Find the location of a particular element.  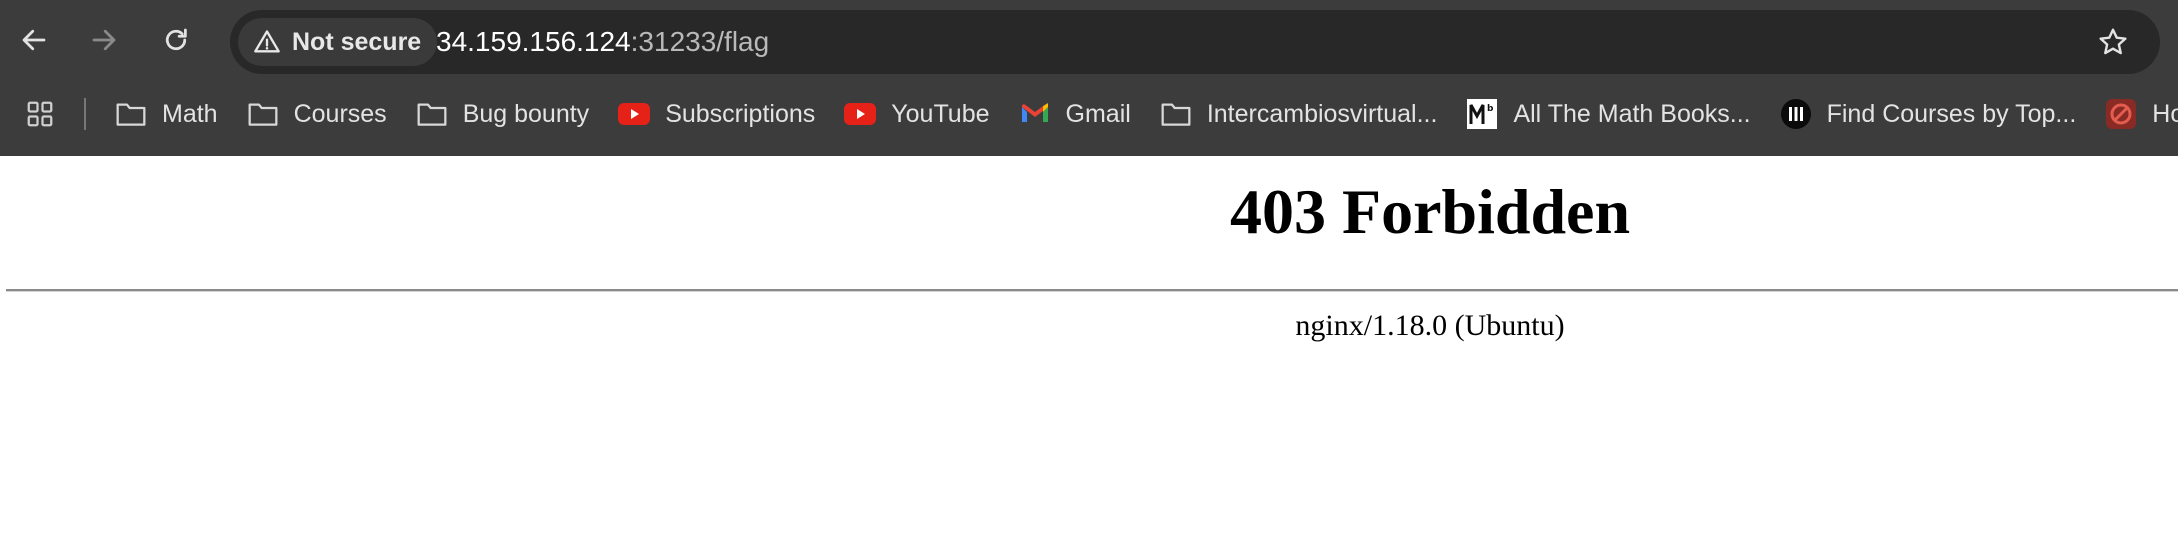

url-path: :31233/flag is located at coordinates (700, 41).